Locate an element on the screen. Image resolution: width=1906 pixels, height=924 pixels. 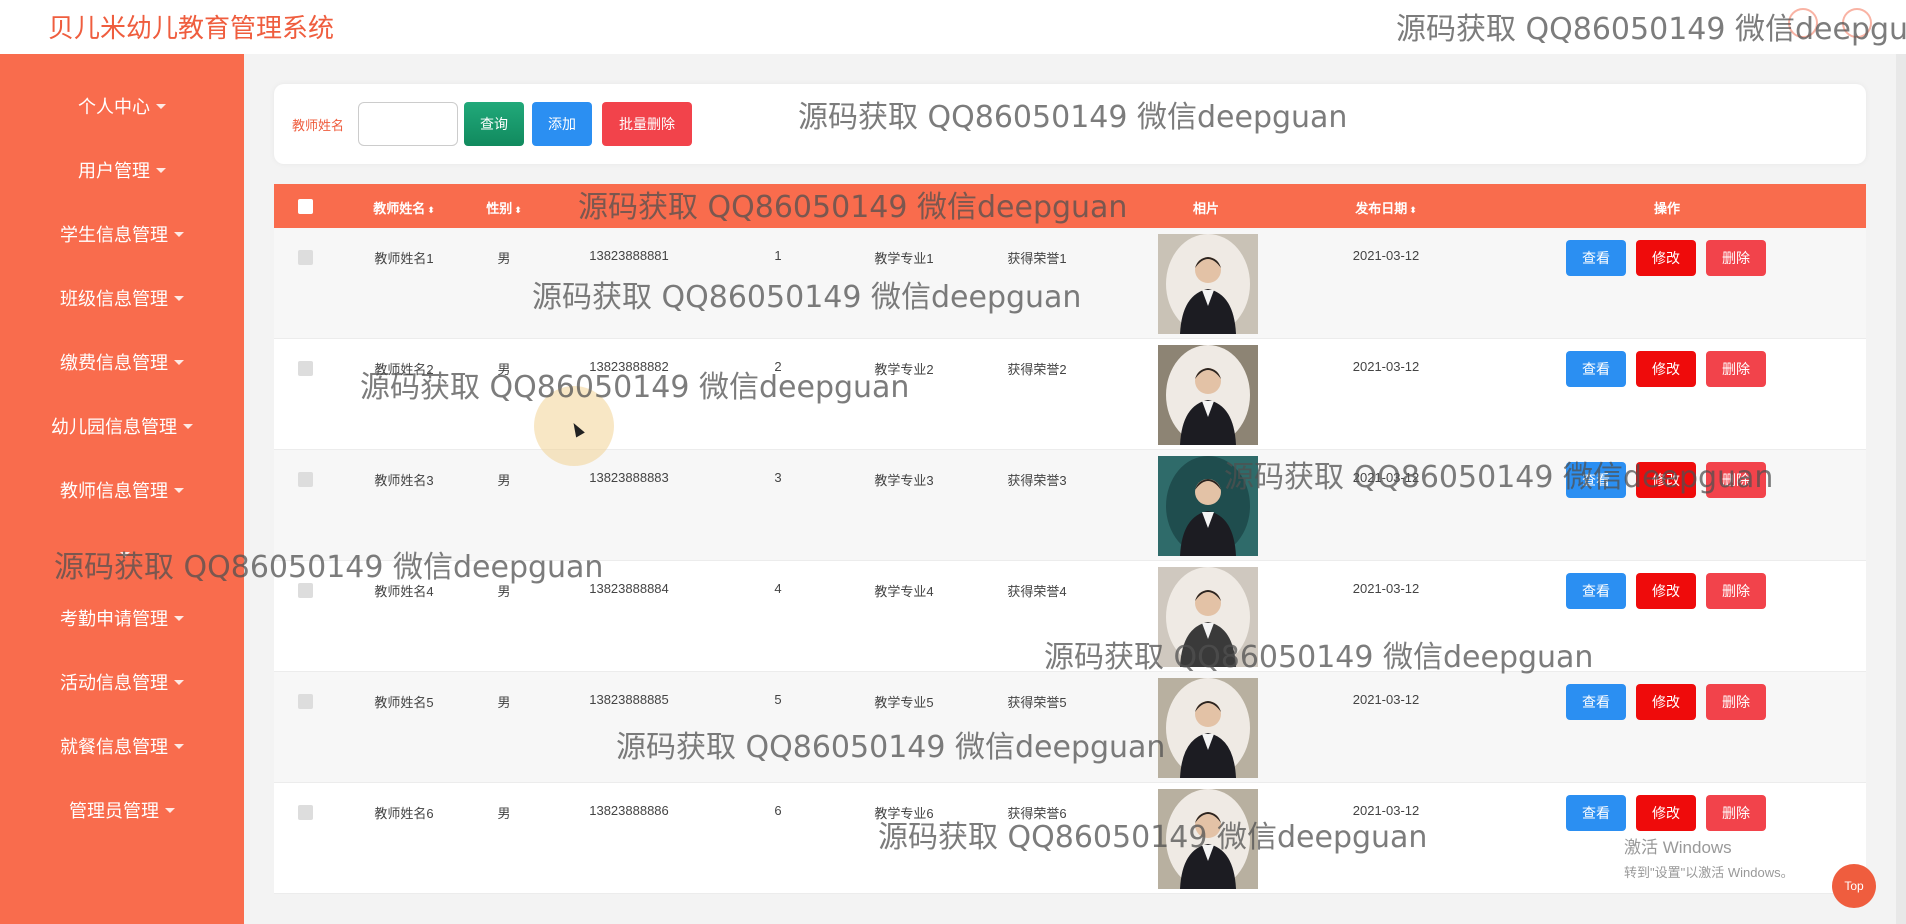
header-teacher-name: 教师姓名 ⬍ is located at coordinates (404, 207).